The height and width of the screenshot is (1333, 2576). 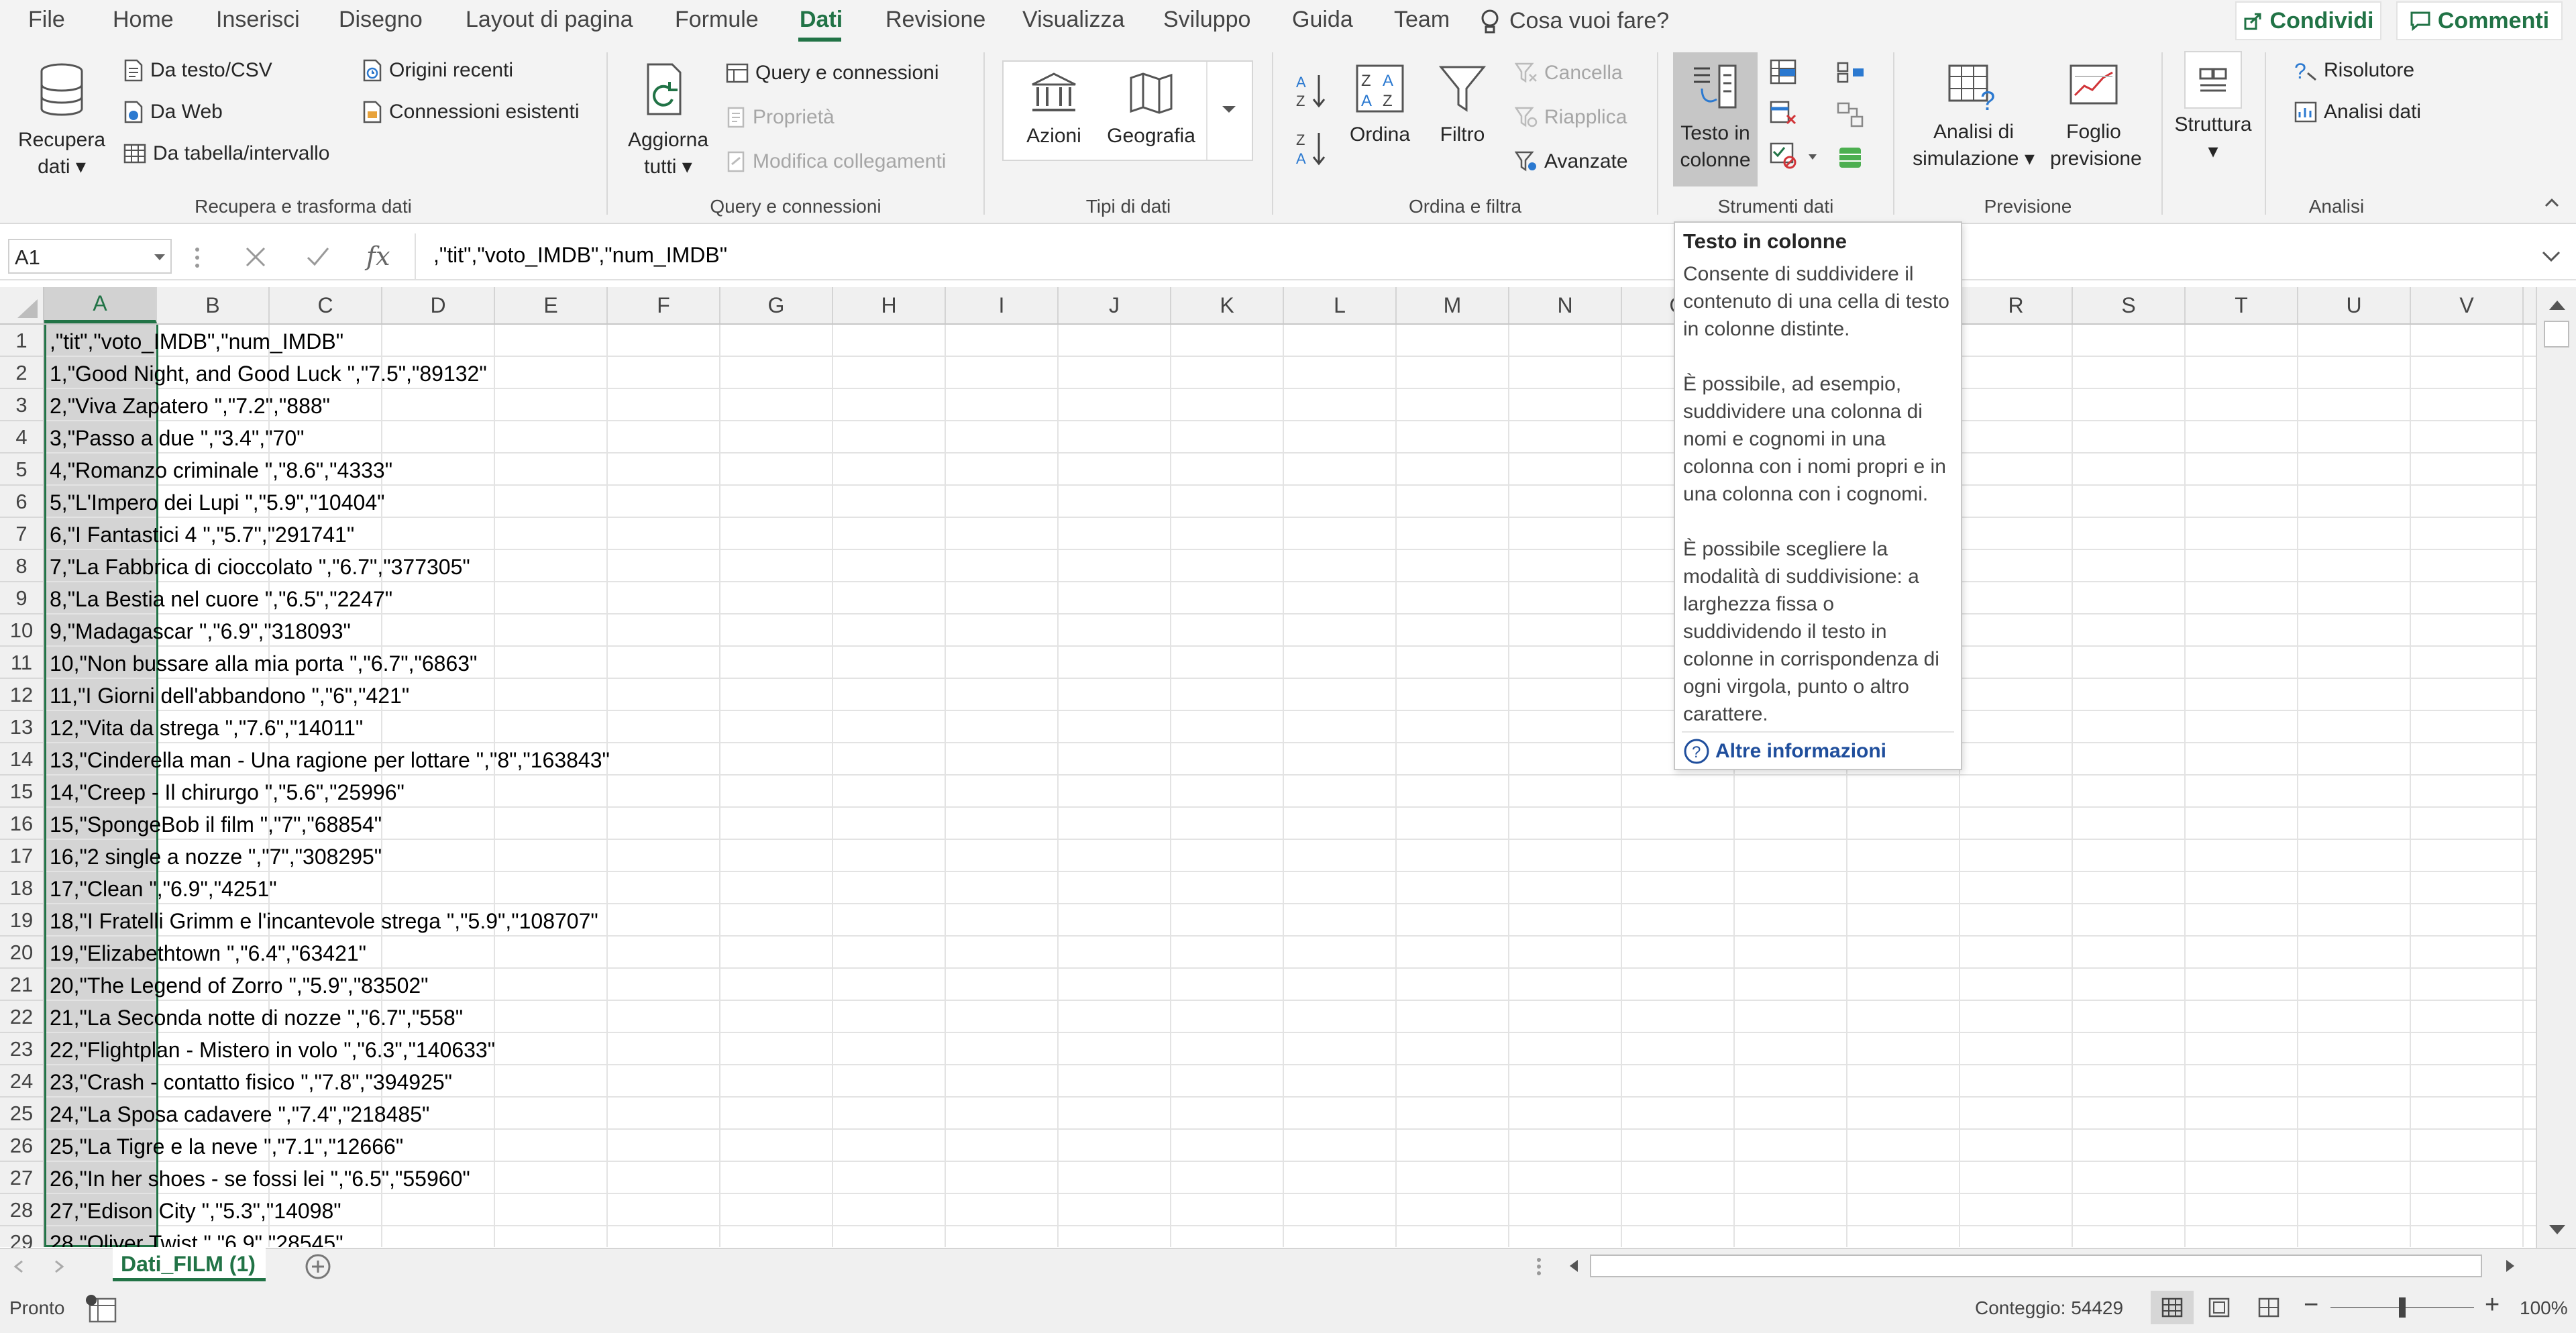 What do you see at coordinates (935, 20) in the screenshot?
I see `tab-revisione: Revisione` at bounding box center [935, 20].